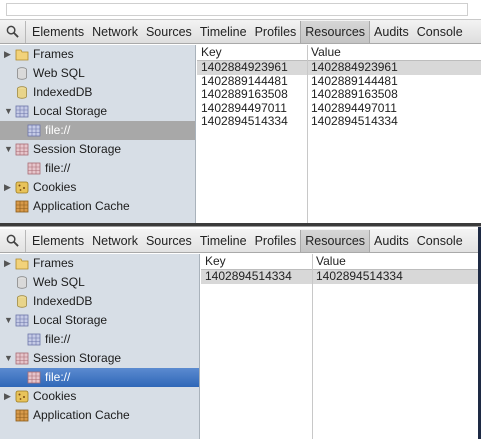 The width and height of the screenshot is (481, 439). I want to click on value-cell: 1402889144481, so click(354, 80).